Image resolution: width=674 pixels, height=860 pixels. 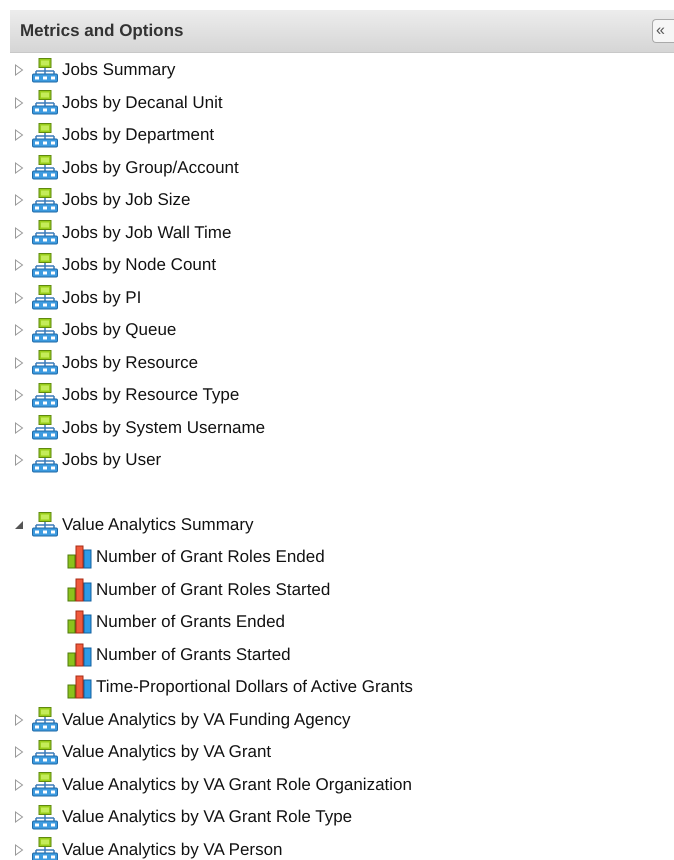 I want to click on tree-item: Jobs by Resource Type, so click(x=151, y=395).